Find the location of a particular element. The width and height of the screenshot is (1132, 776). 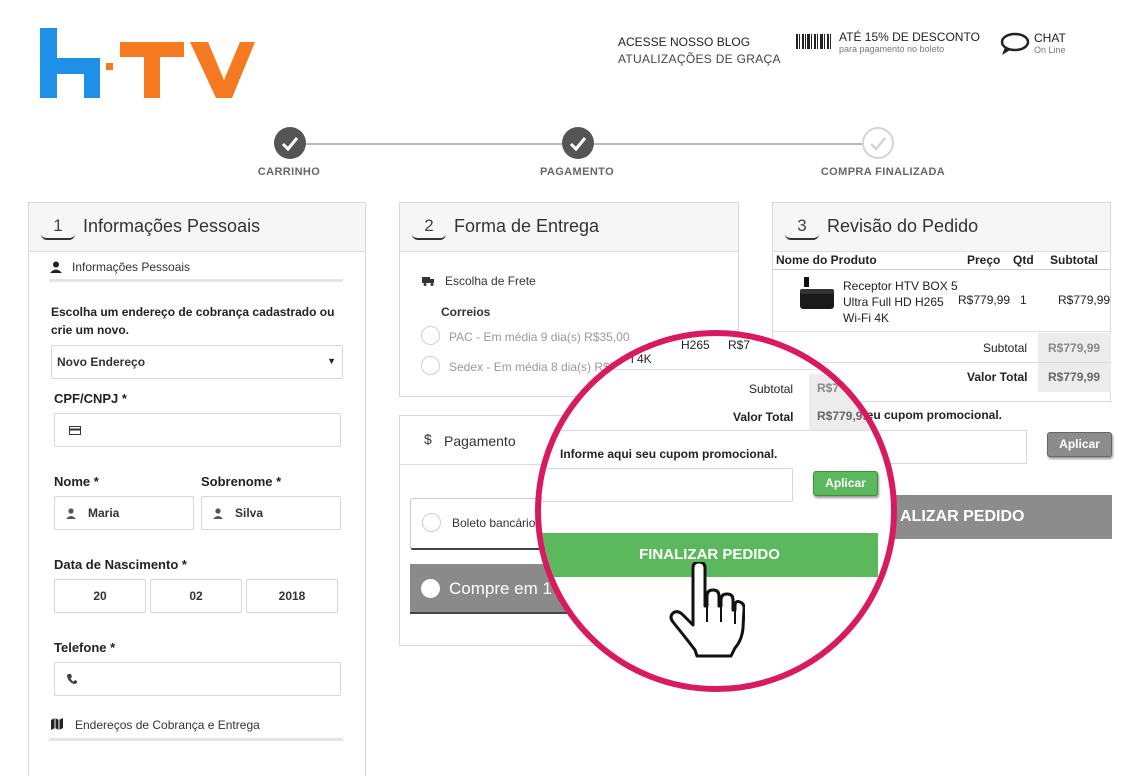

birth-year-input: 2018 is located at coordinates (292, 596).